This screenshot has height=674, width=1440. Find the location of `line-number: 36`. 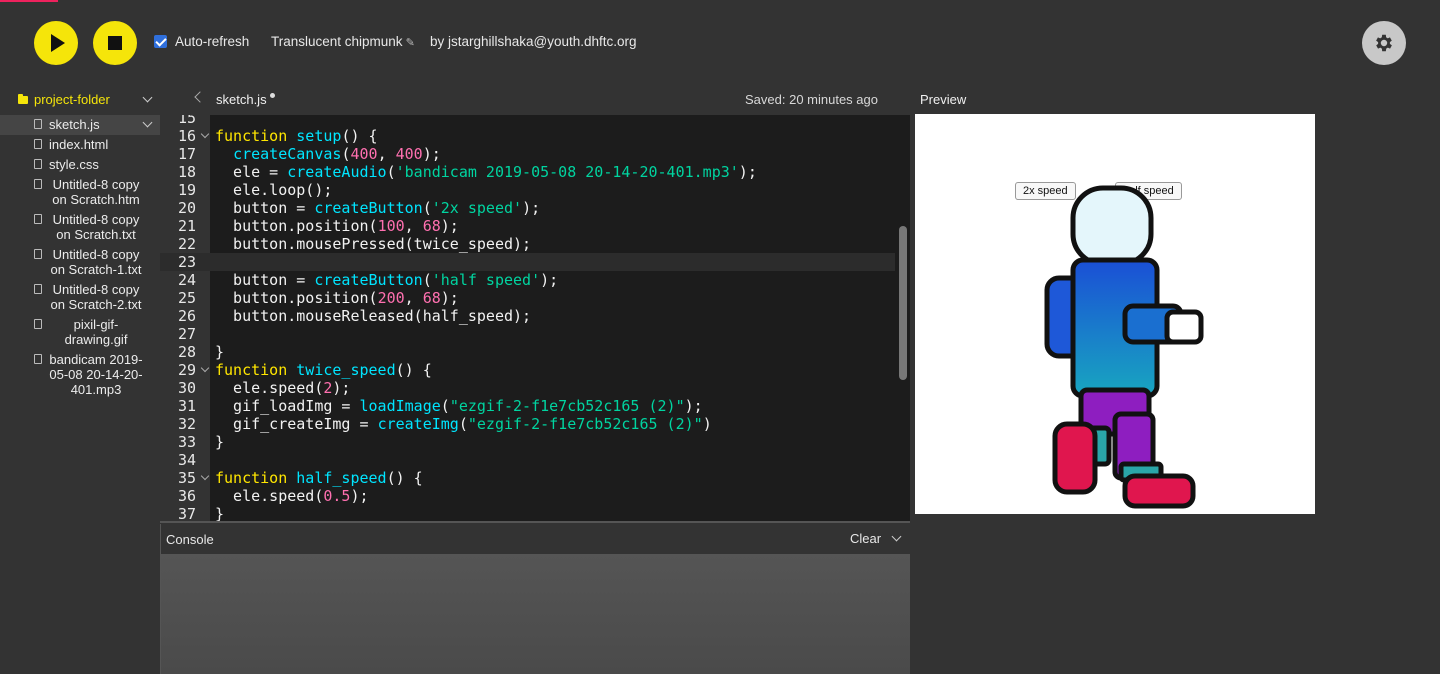

line-number: 36 is located at coordinates (186, 496).